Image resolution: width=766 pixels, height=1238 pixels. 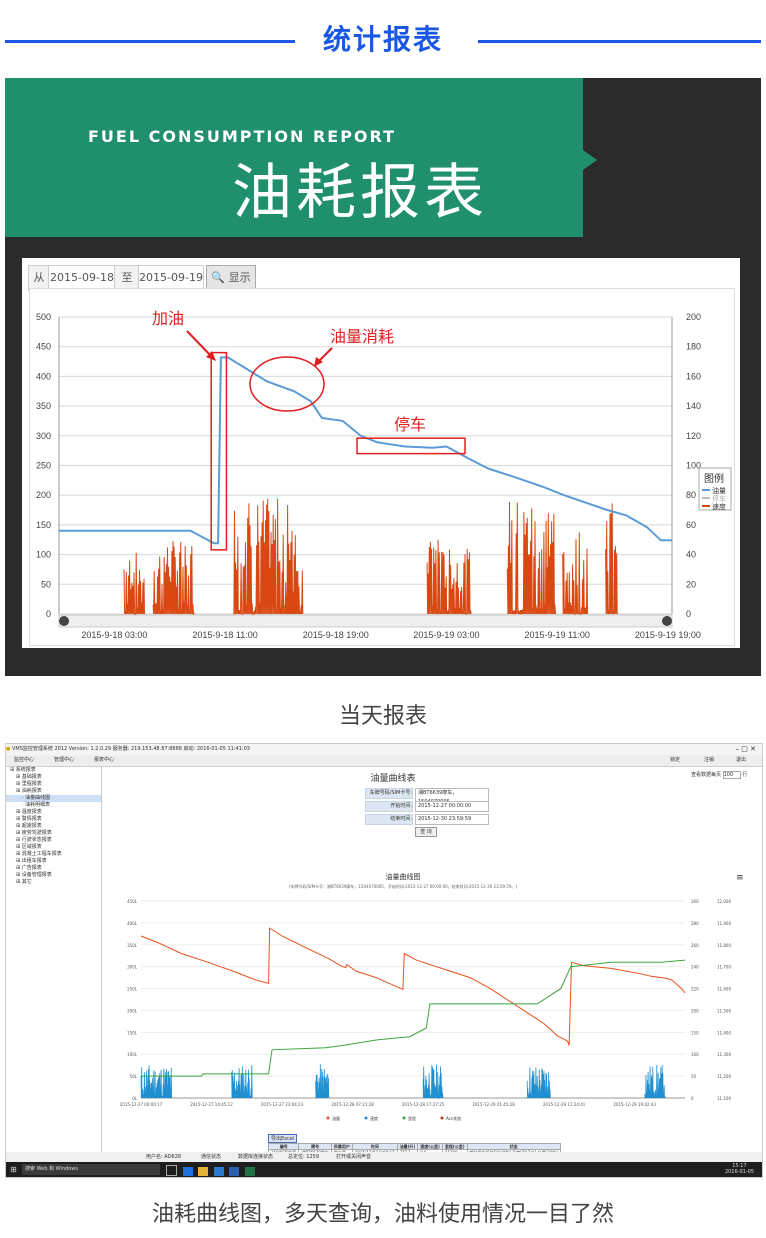 I want to click on caption-daily-report: 当天报表, so click(x=382, y=716).